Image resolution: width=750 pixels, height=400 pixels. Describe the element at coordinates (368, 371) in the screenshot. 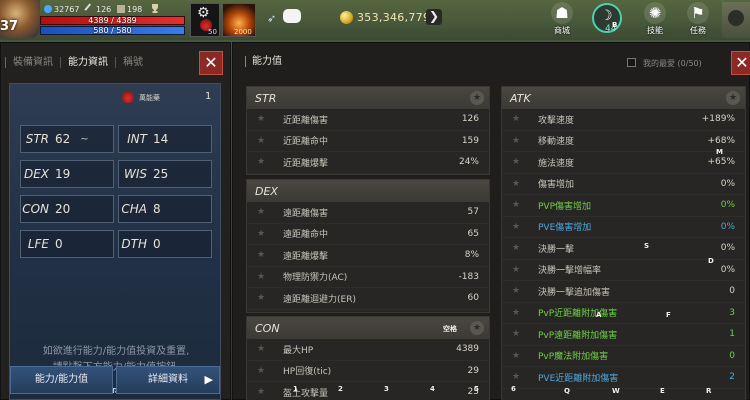

I see `stat-row: ★ HP回復(tic) 29` at that location.